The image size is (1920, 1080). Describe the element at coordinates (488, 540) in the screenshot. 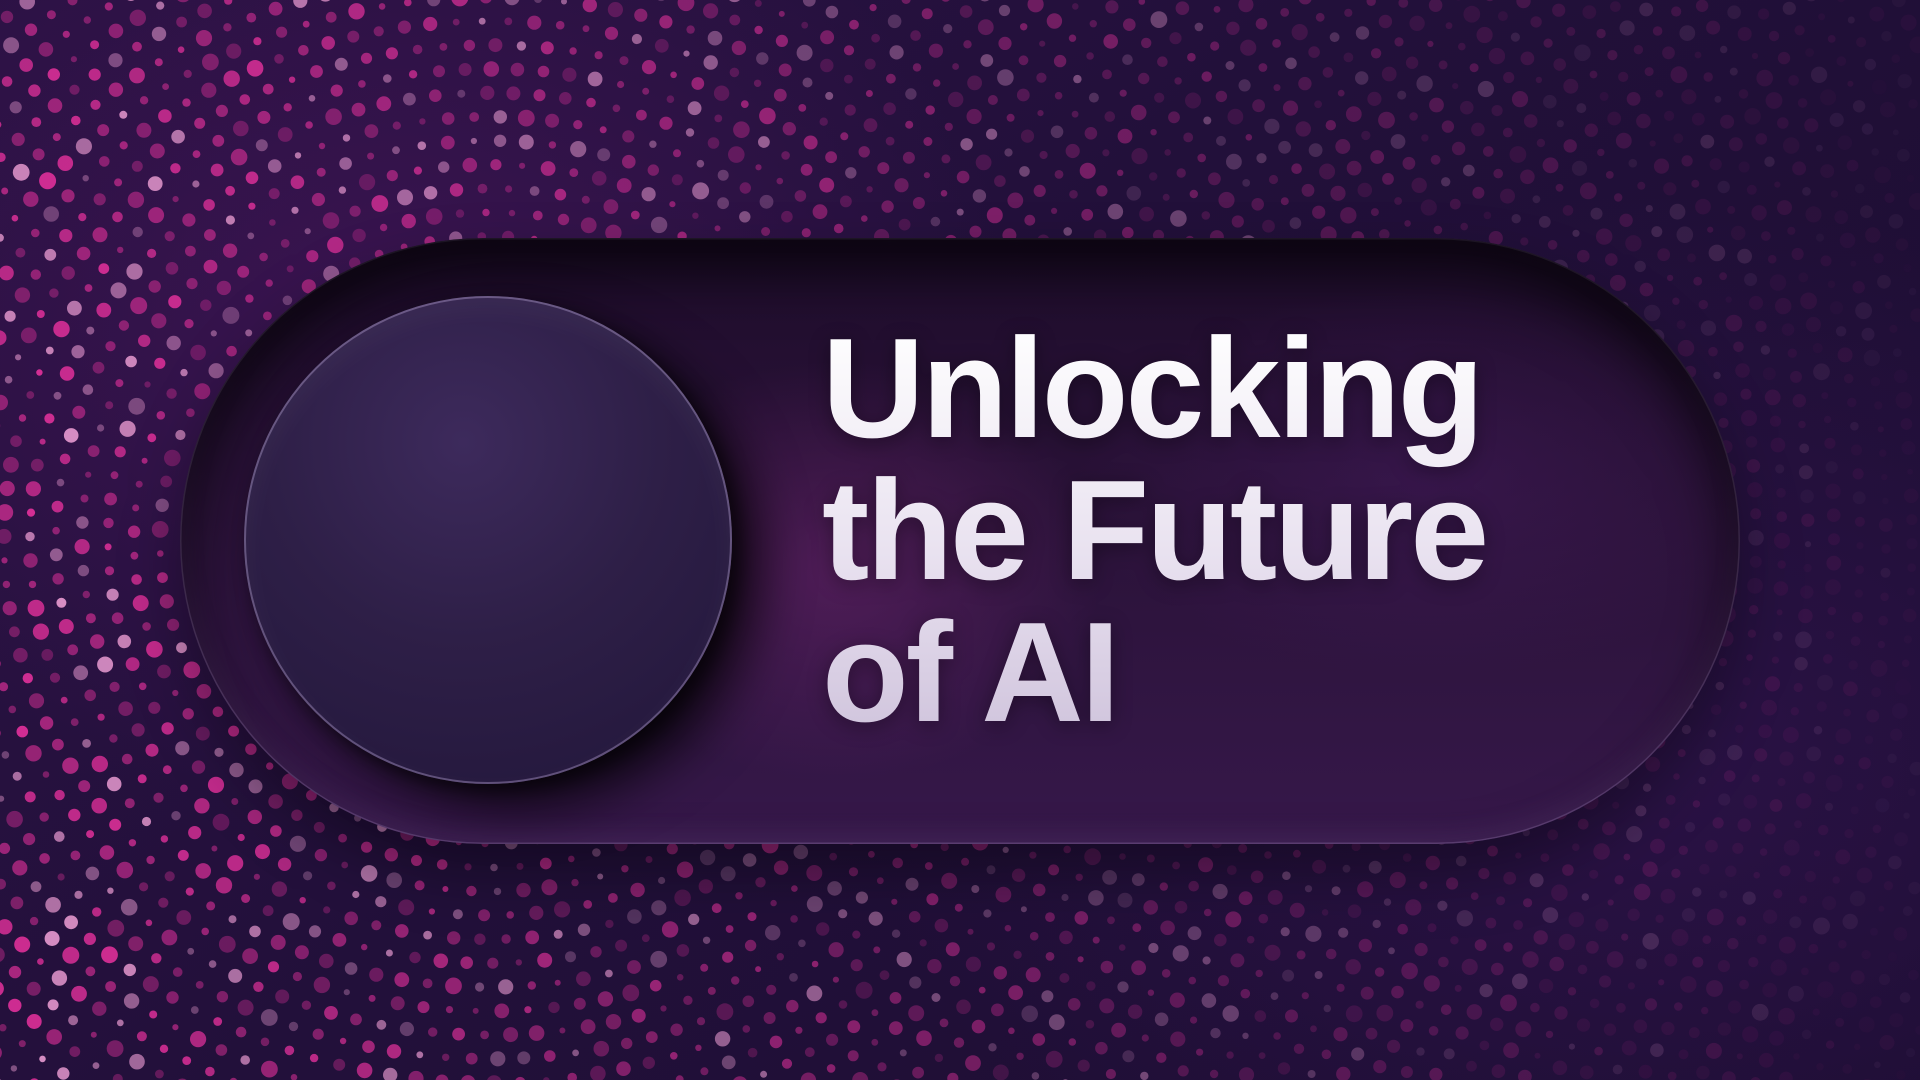

I see `toggle-switch-knob` at that location.